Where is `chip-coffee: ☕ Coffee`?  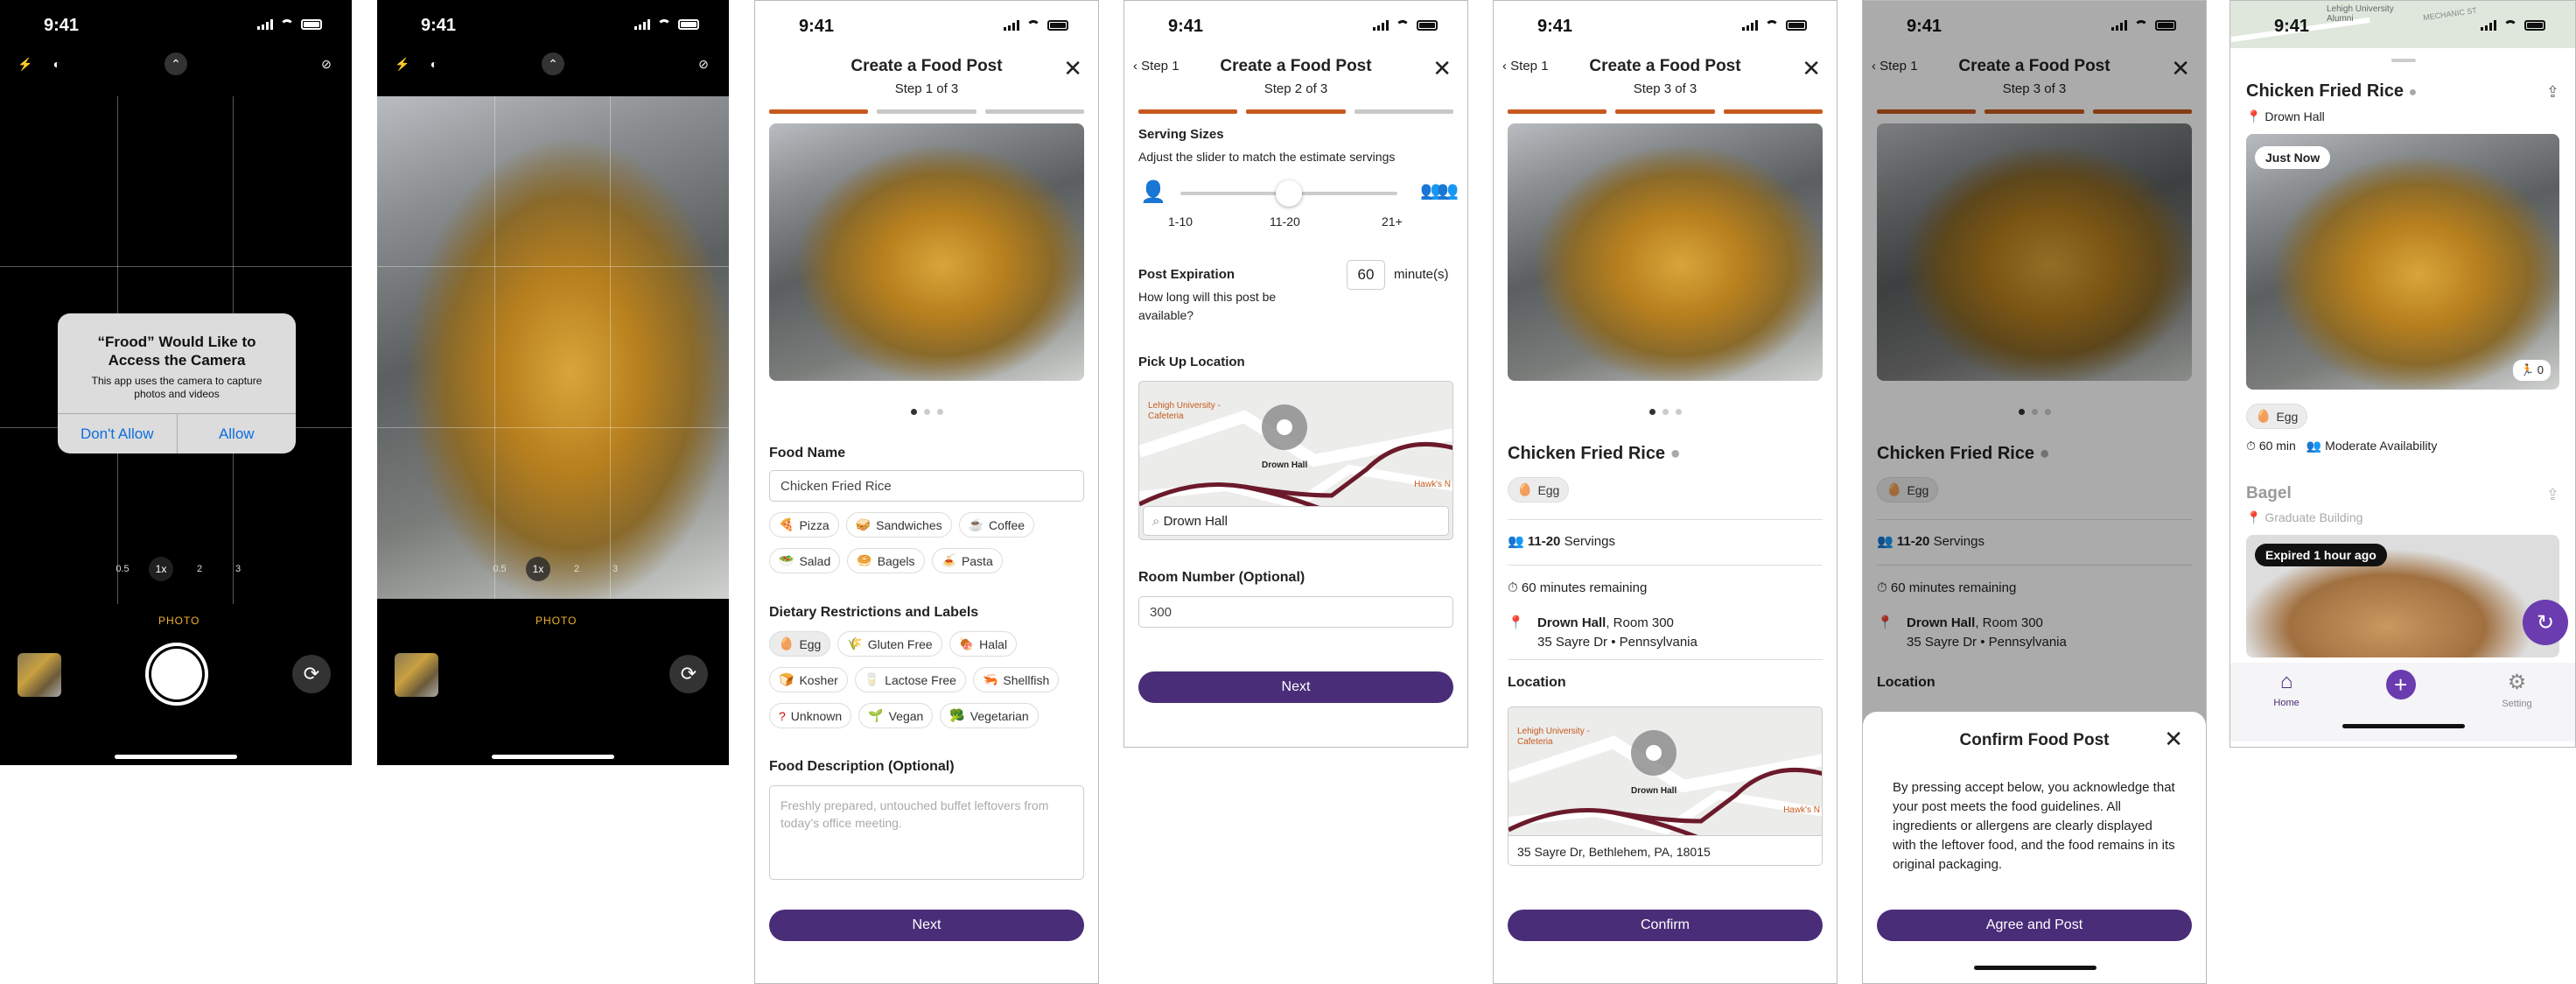 chip-coffee: ☕ Coffee is located at coordinates (996, 525).